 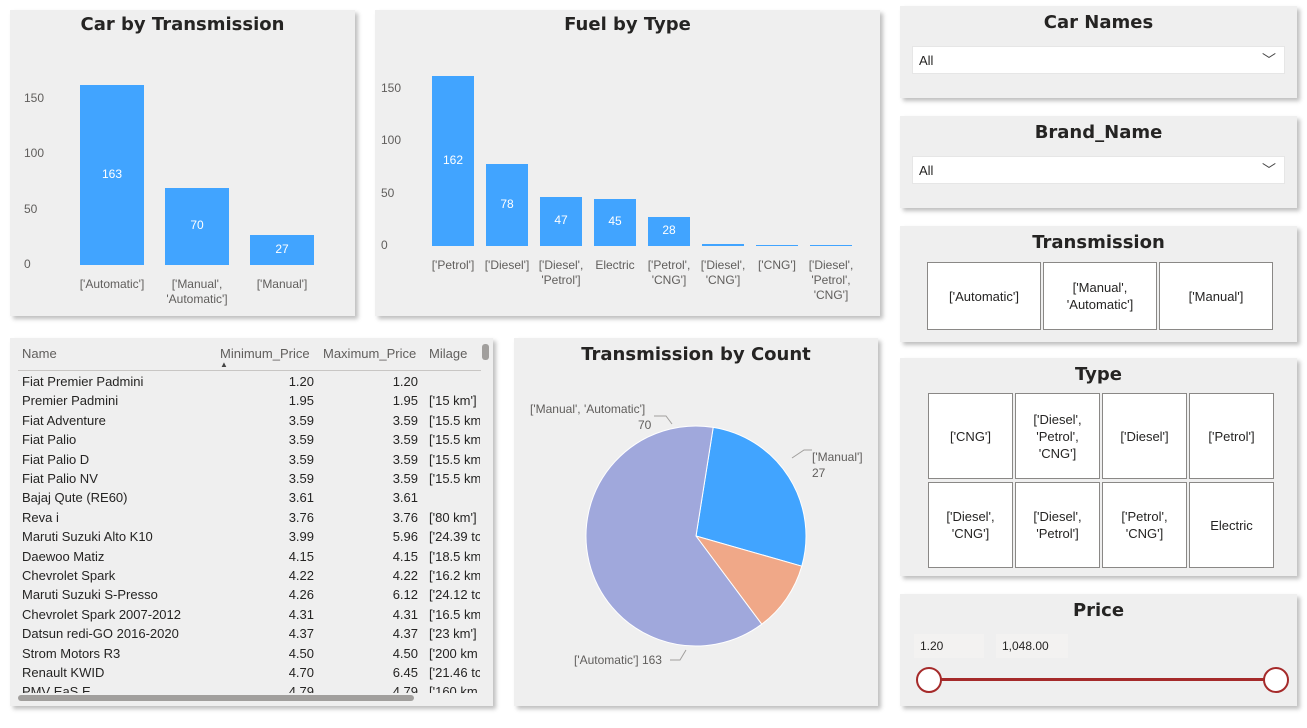 I want to click on price-slider-min-handle, so click(x=929, y=680).